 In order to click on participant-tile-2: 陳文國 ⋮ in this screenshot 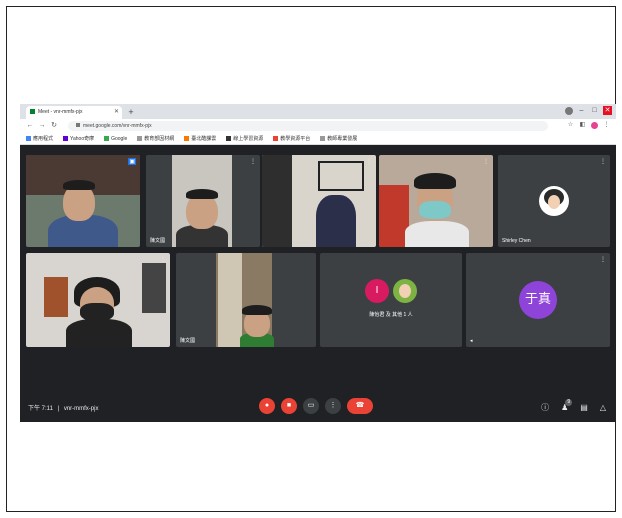, I will do `click(203, 201)`.